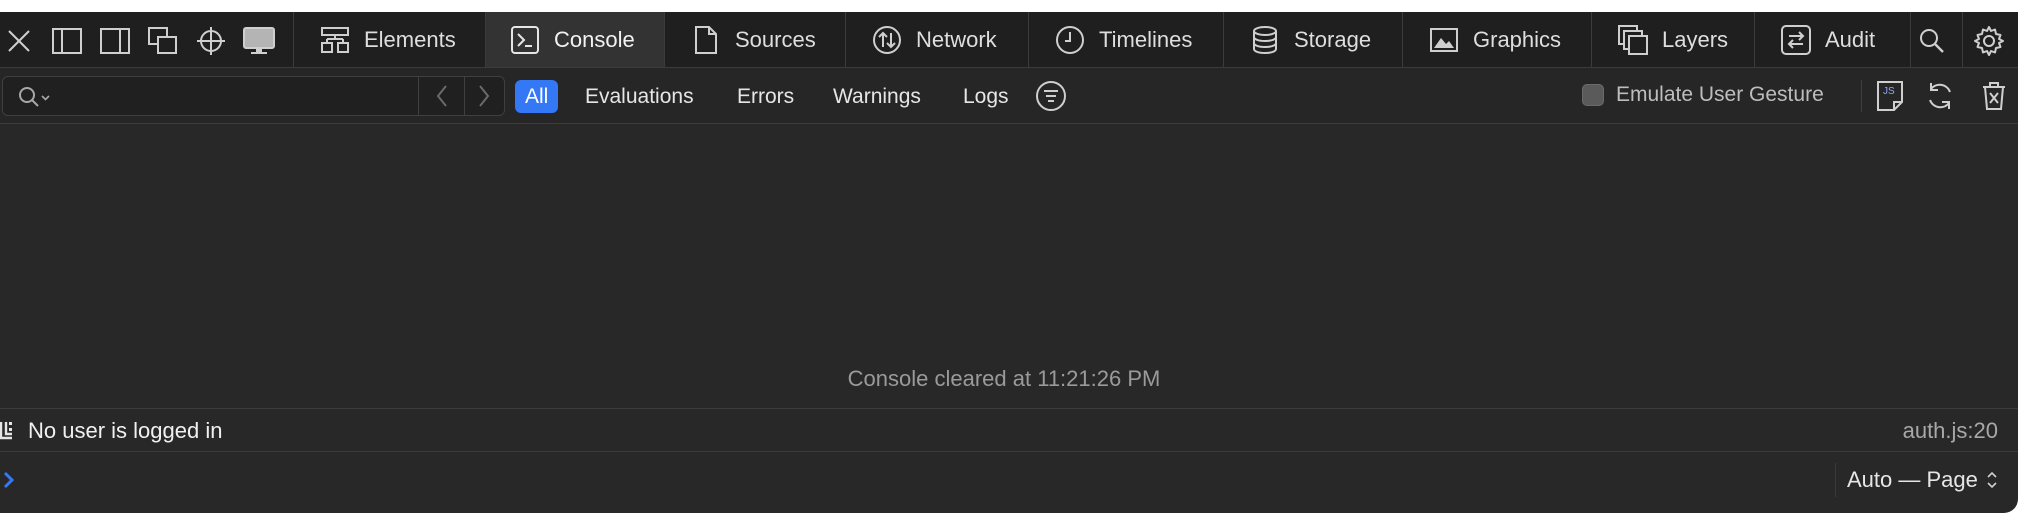  I want to click on execution-context-select: Auto — Page, so click(1922, 480).